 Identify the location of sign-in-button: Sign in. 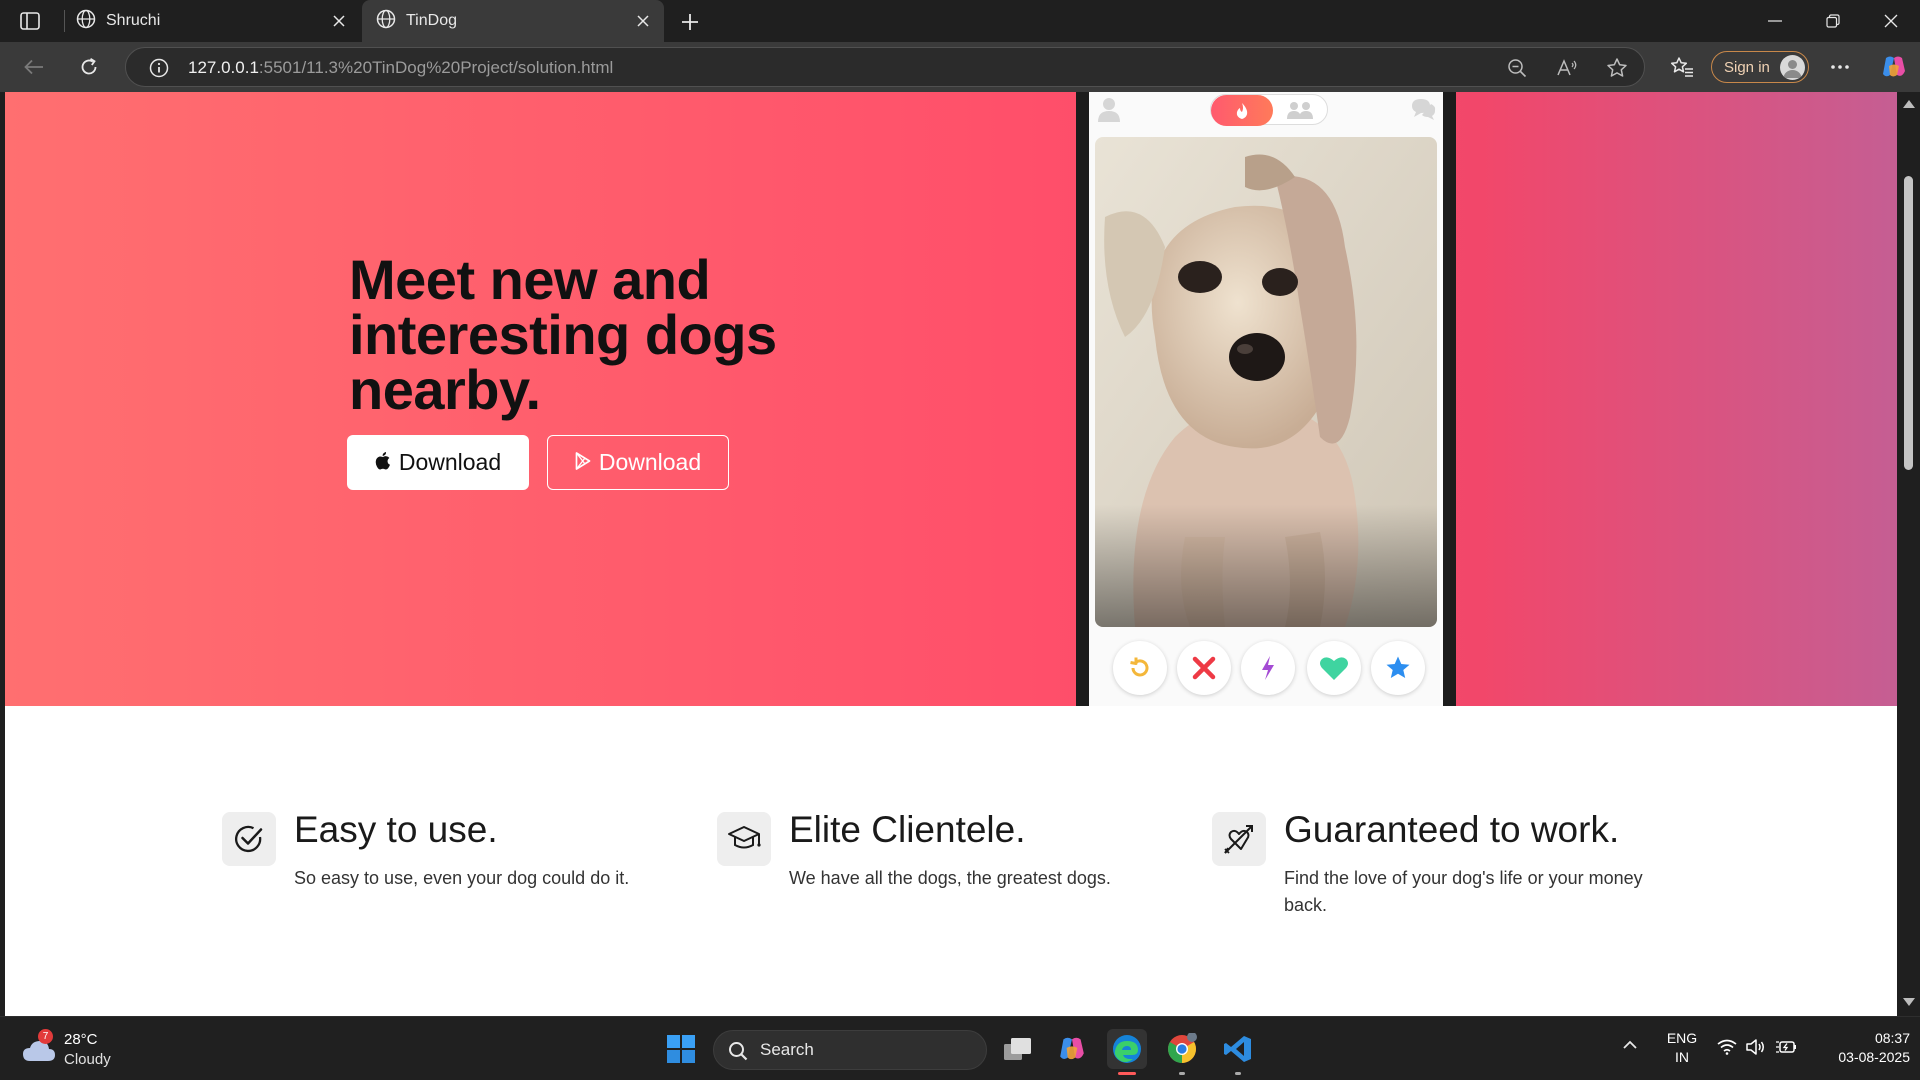
(1760, 67).